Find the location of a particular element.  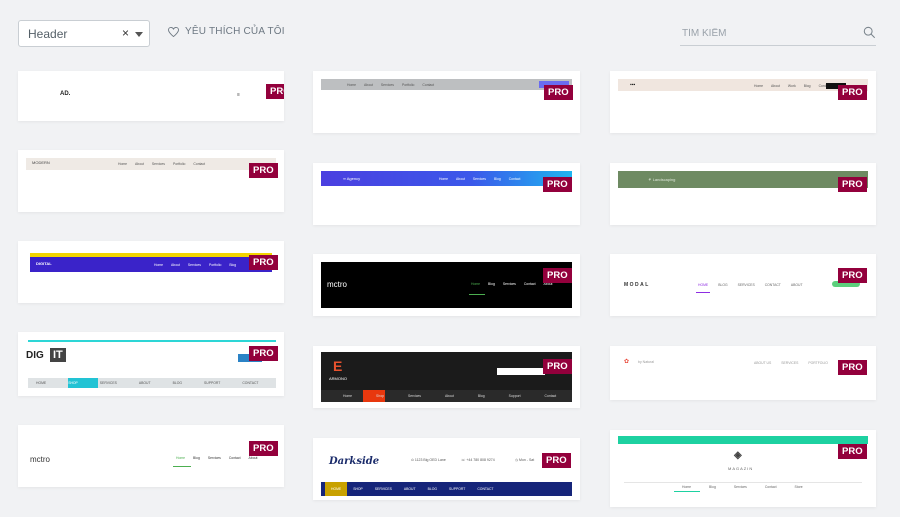

template-logo: MODAL is located at coordinates (637, 285).